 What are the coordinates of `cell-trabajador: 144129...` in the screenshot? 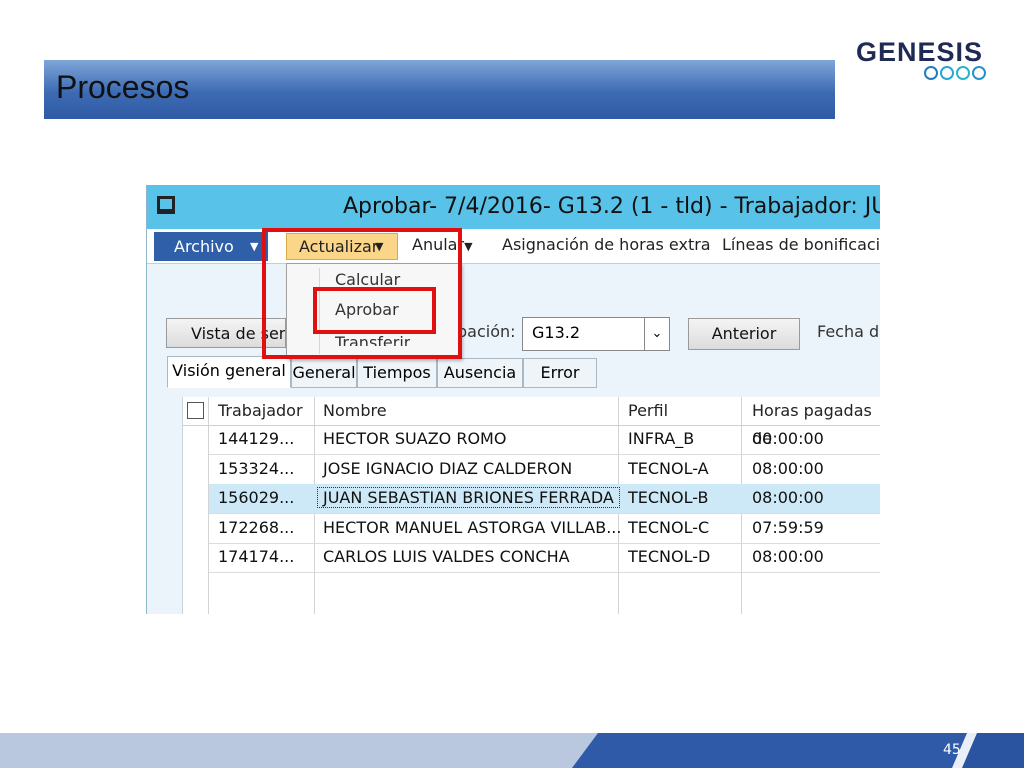 It's located at (256, 438).